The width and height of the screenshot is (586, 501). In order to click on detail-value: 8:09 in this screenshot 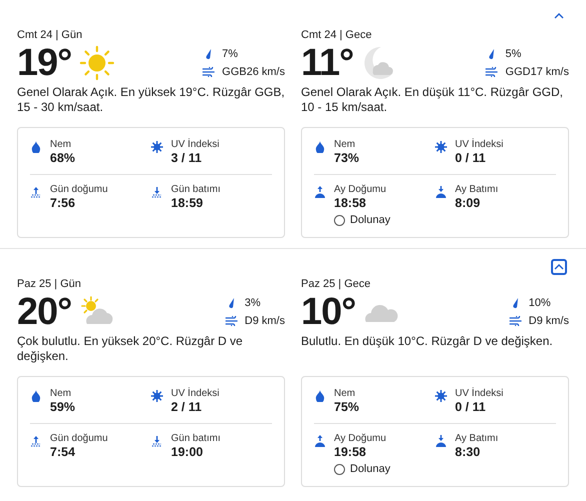, I will do `click(468, 203)`.